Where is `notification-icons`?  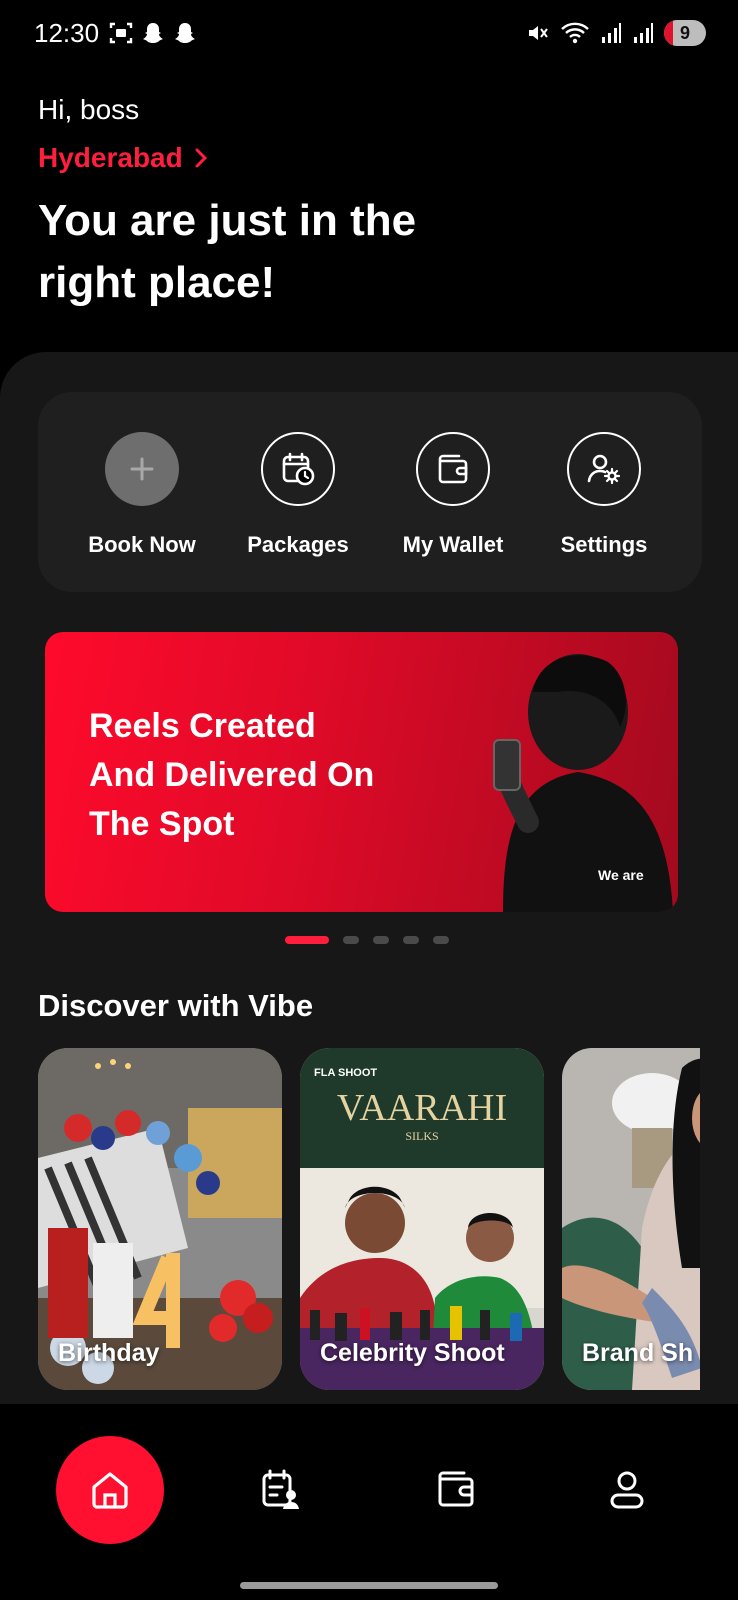 notification-icons is located at coordinates (153, 33).